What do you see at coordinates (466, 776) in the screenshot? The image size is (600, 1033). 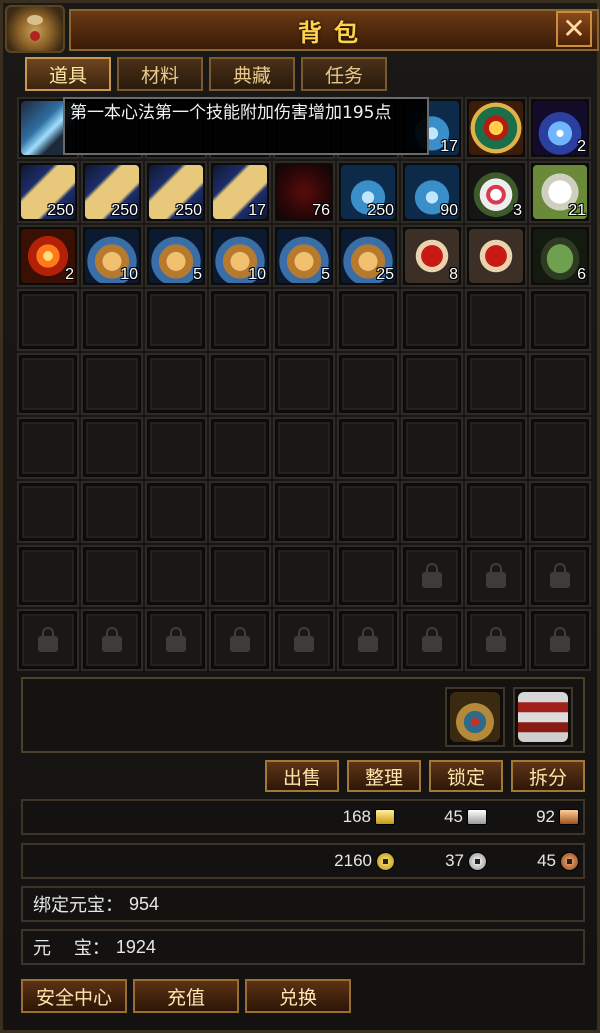 I see `lock-button: 锁定` at bounding box center [466, 776].